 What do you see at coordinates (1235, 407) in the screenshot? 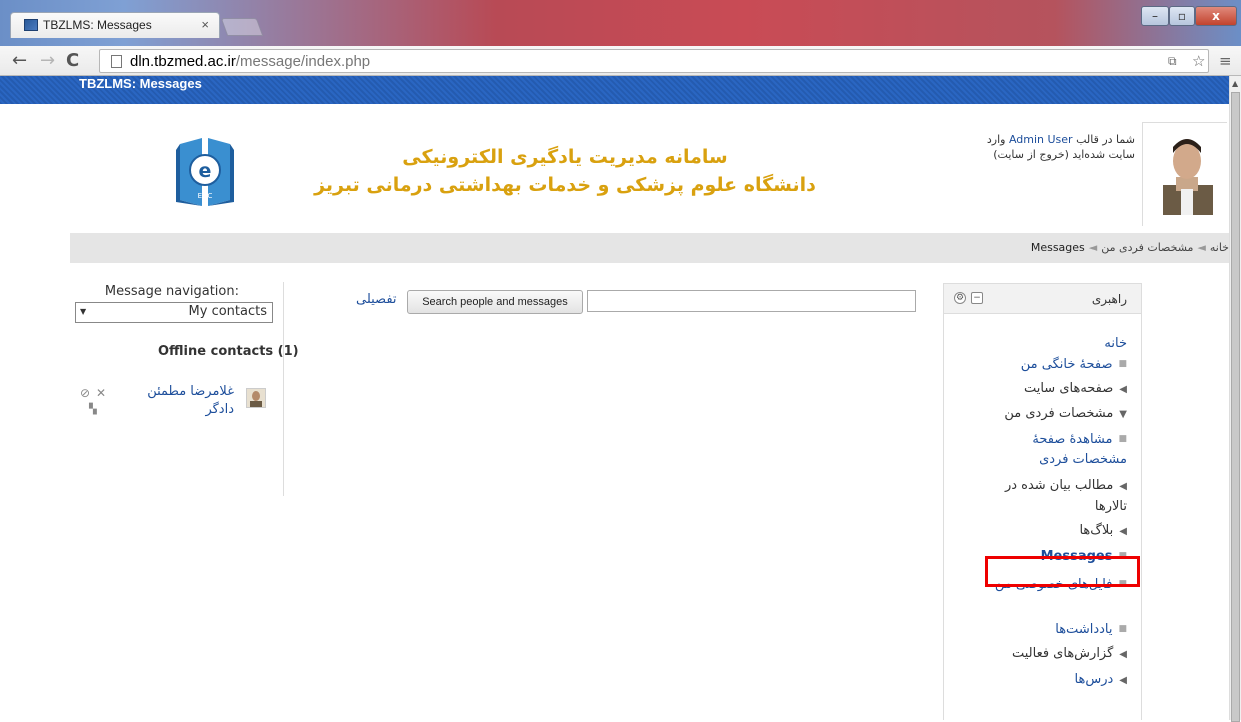
I see `scrollbar-thumb` at bounding box center [1235, 407].